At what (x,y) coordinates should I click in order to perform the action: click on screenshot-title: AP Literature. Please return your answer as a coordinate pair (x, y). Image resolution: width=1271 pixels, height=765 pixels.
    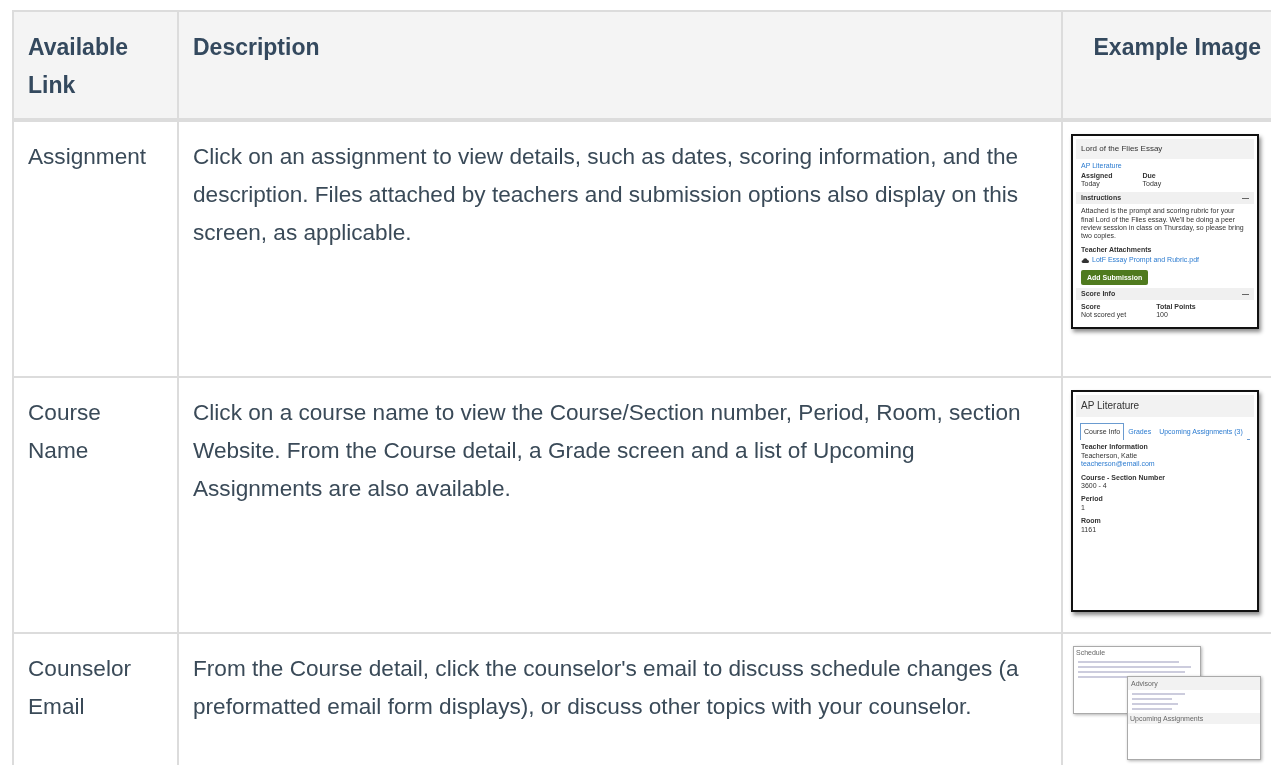
    Looking at the image, I should click on (1165, 406).